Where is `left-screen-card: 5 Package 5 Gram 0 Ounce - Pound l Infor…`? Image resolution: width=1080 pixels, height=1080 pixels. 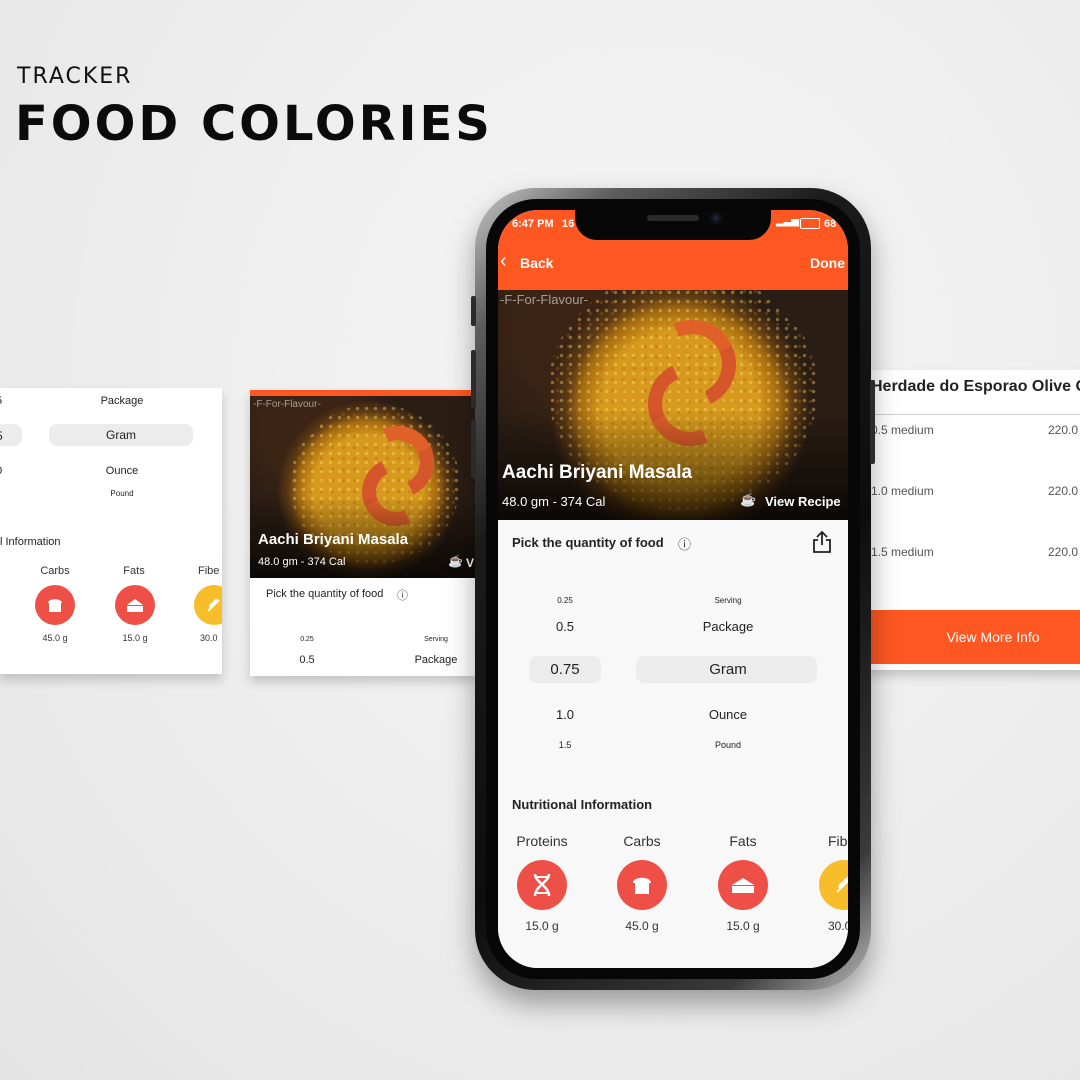
left-screen-card: 5 Package 5 Gram 0 Ounce - Pound l Infor… is located at coordinates (111, 531).